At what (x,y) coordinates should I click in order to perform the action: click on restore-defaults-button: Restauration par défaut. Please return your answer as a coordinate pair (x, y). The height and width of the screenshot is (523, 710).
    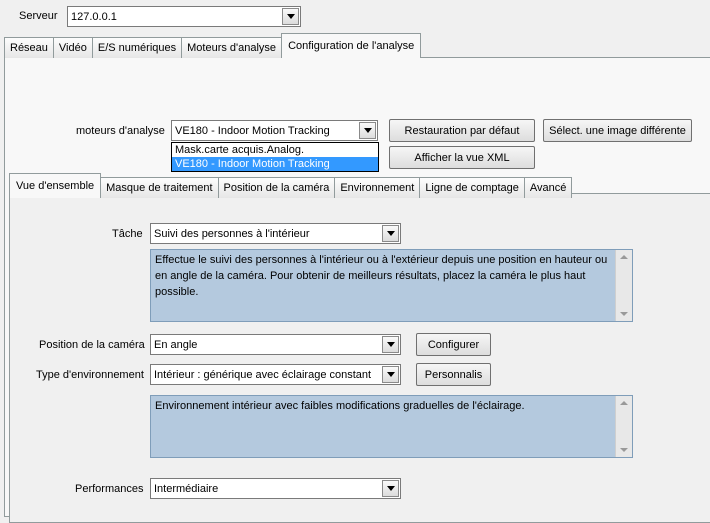
    Looking at the image, I should click on (462, 130).